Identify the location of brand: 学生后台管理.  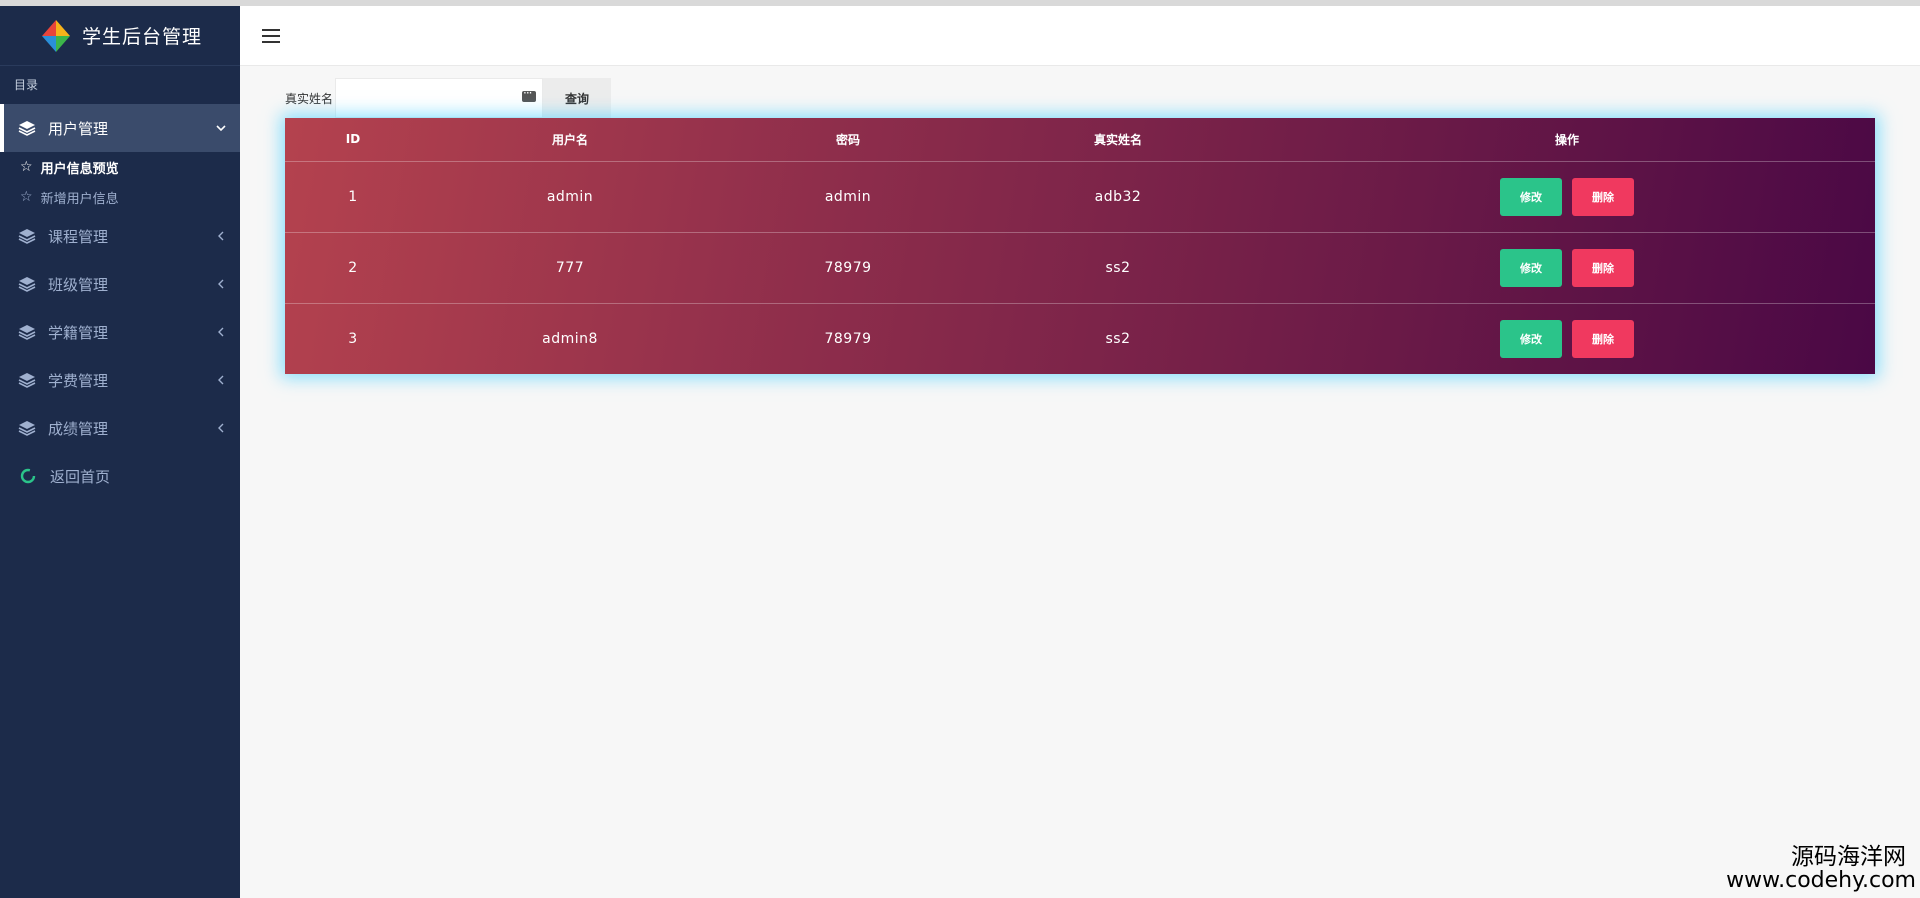
(120, 36).